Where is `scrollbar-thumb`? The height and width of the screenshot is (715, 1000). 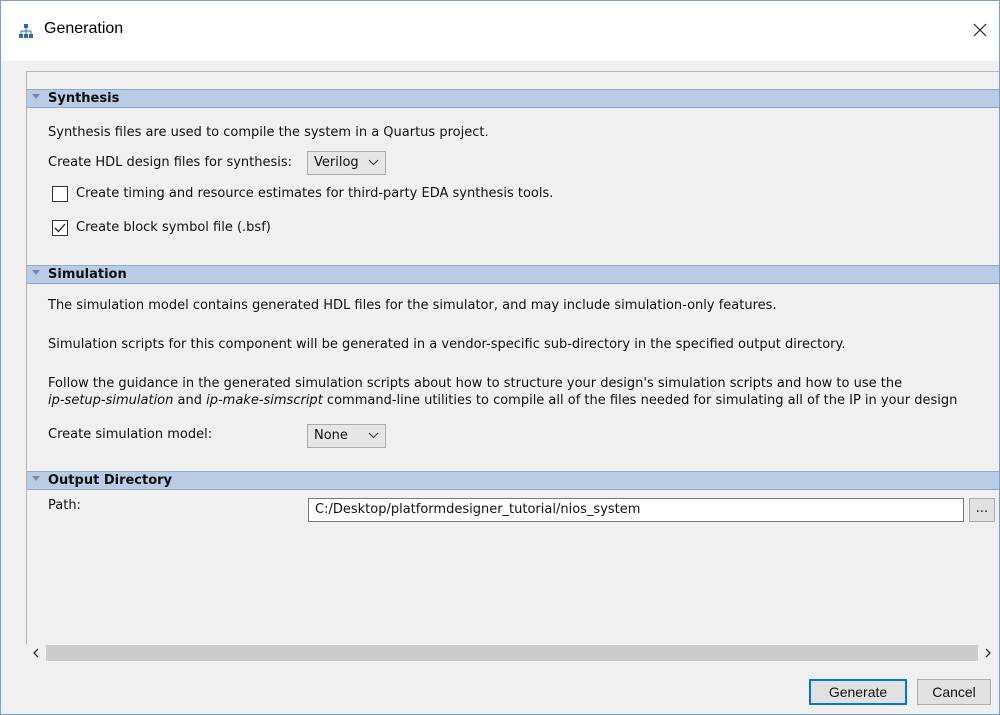 scrollbar-thumb is located at coordinates (512, 653).